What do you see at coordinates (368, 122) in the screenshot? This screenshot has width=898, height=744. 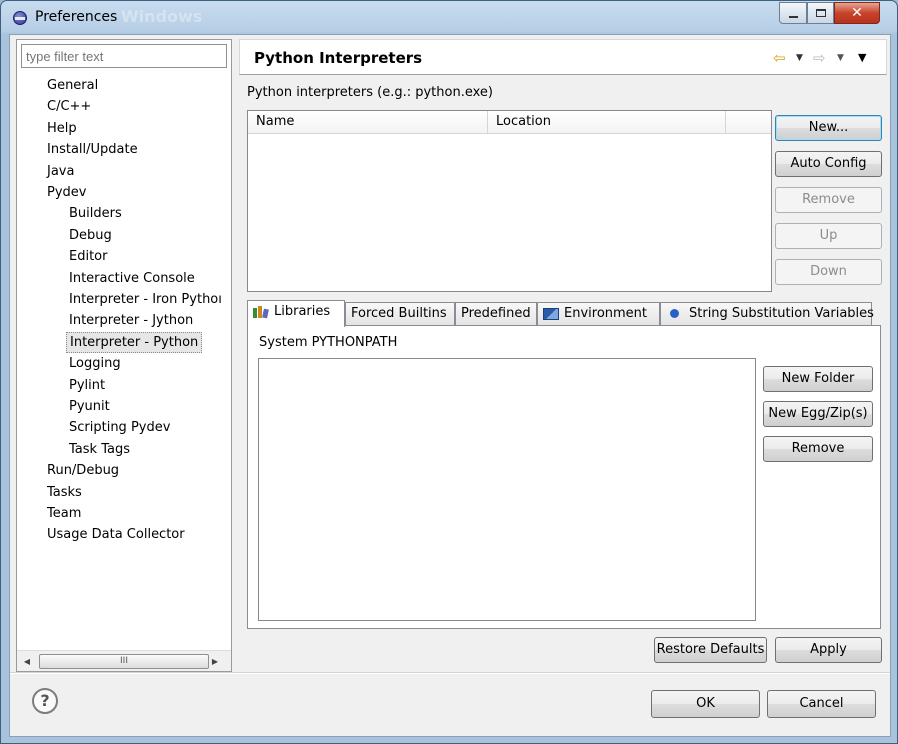 I see `column-header-name: Name` at bounding box center [368, 122].